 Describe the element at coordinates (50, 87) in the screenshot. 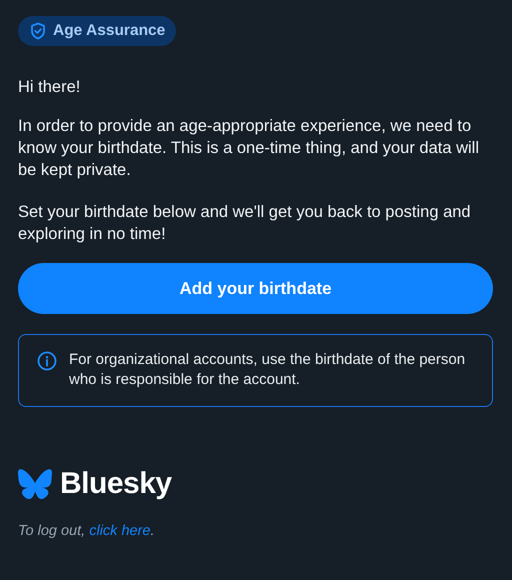

I see `greeting-text: Hi there!` at that location.